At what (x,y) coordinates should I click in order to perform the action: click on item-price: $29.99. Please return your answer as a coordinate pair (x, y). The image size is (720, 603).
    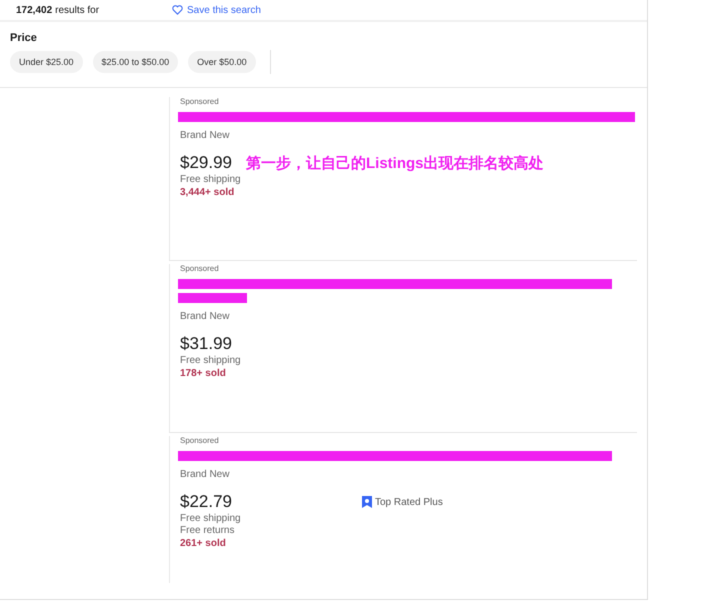
    Looking at the image, I should click on (206, 163).